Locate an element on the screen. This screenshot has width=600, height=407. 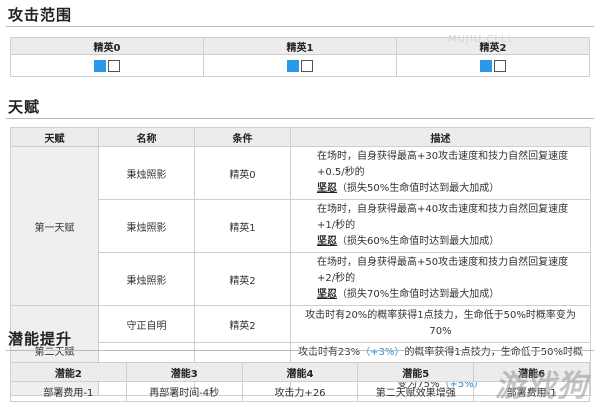
potential-value: 攻击力+26 is located at coordinates (300, 391).